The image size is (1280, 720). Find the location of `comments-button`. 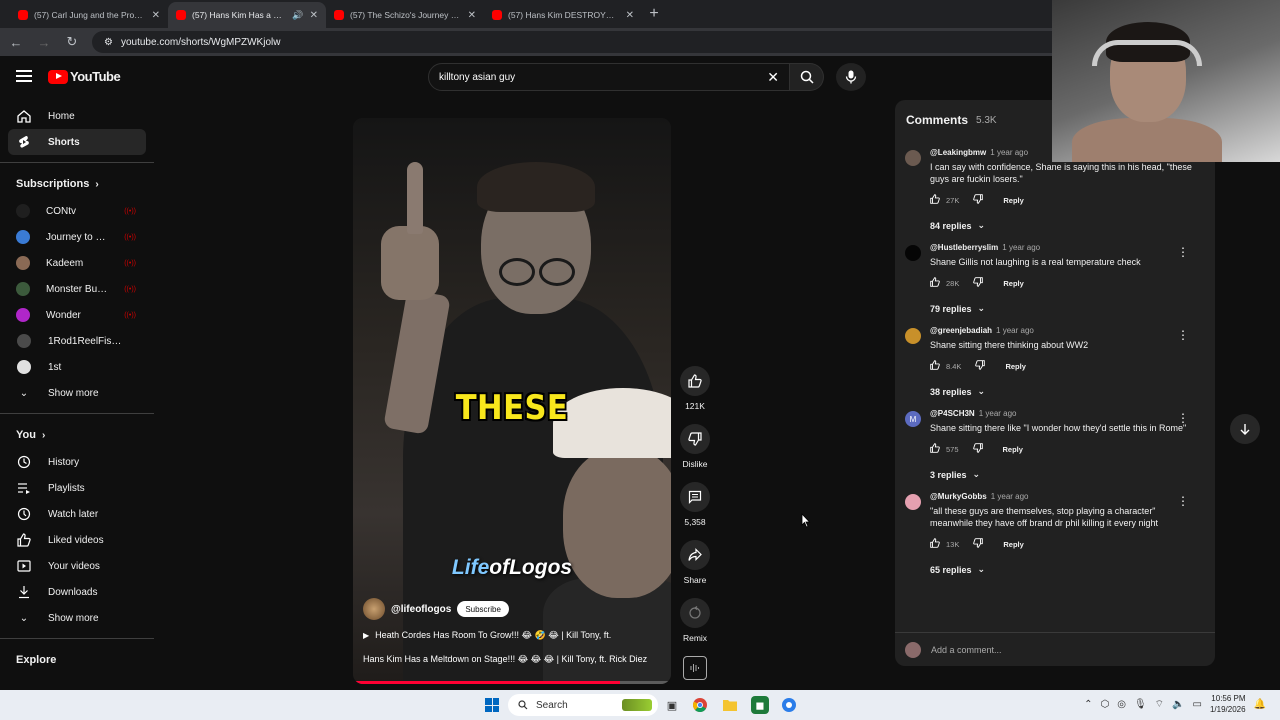

comments-button is located at coordinates (695, 497).